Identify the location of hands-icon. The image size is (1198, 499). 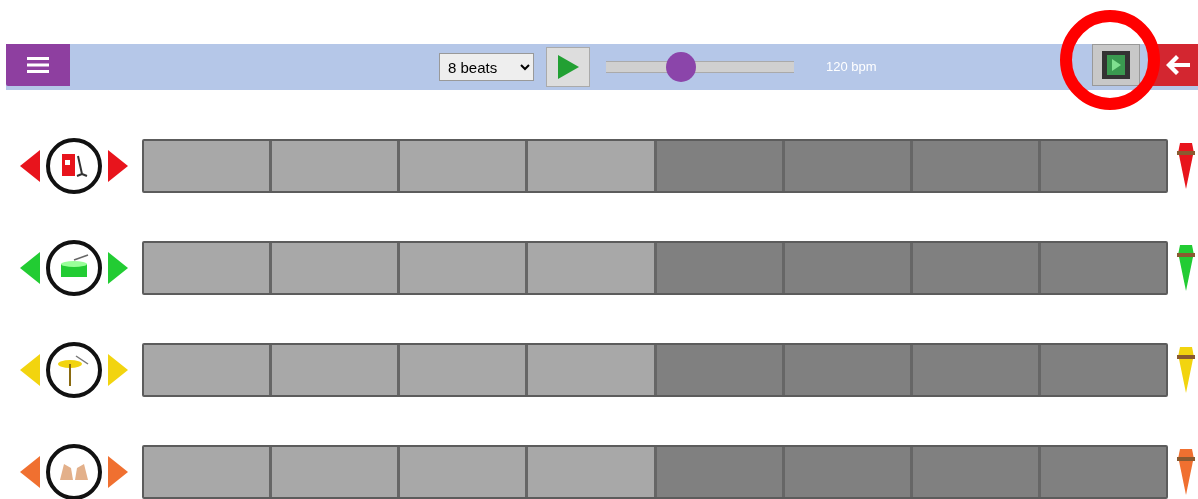
(74, 471).